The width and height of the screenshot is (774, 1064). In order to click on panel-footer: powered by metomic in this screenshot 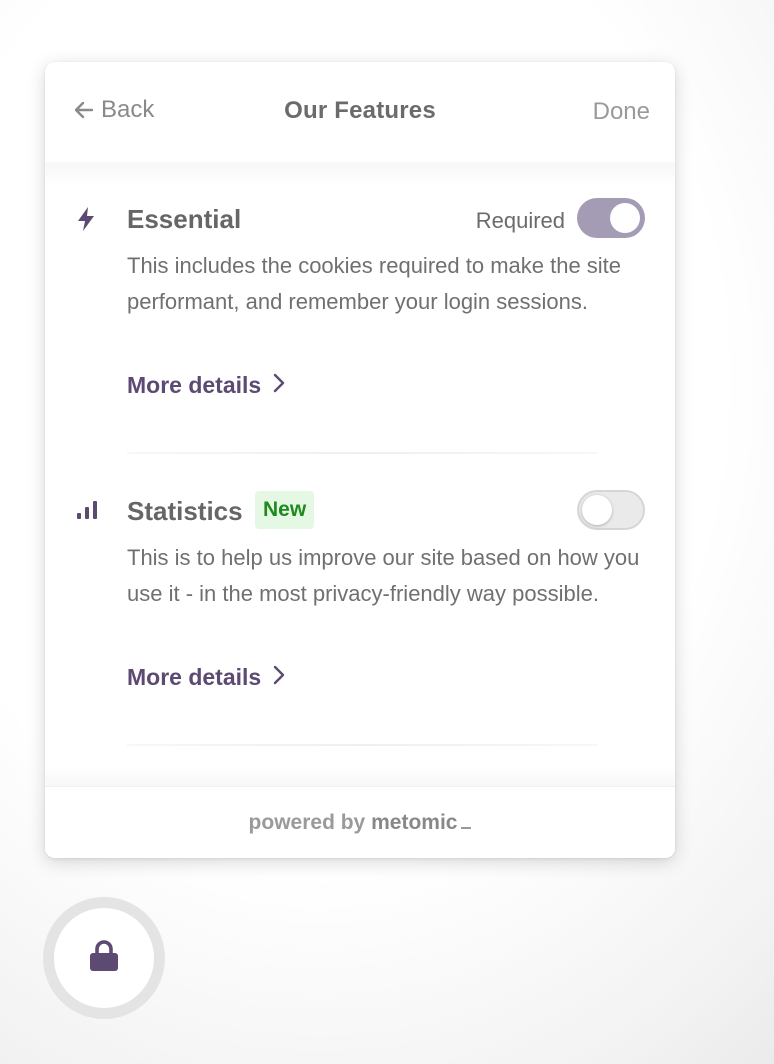, I will do `click(360, 822)`.